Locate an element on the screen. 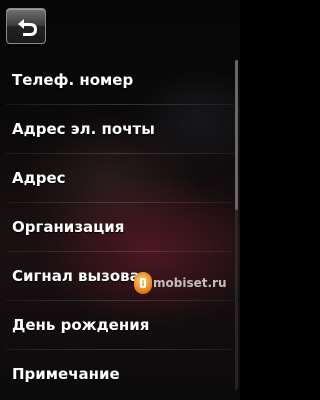 The image size is (320, 400). menu-item-organization: Организация is located at coordinates (120, 227).